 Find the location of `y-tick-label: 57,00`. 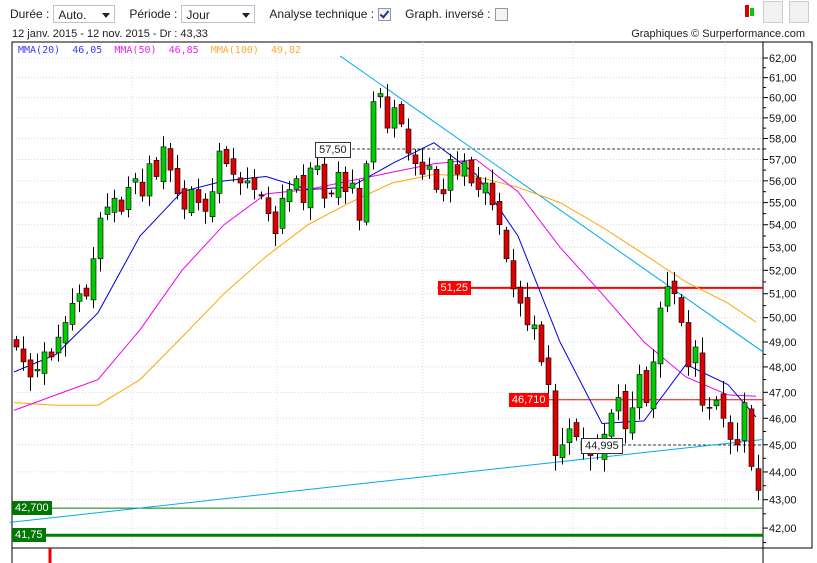

y-tick-label: 57,00 is located at coordinates (783, 160).